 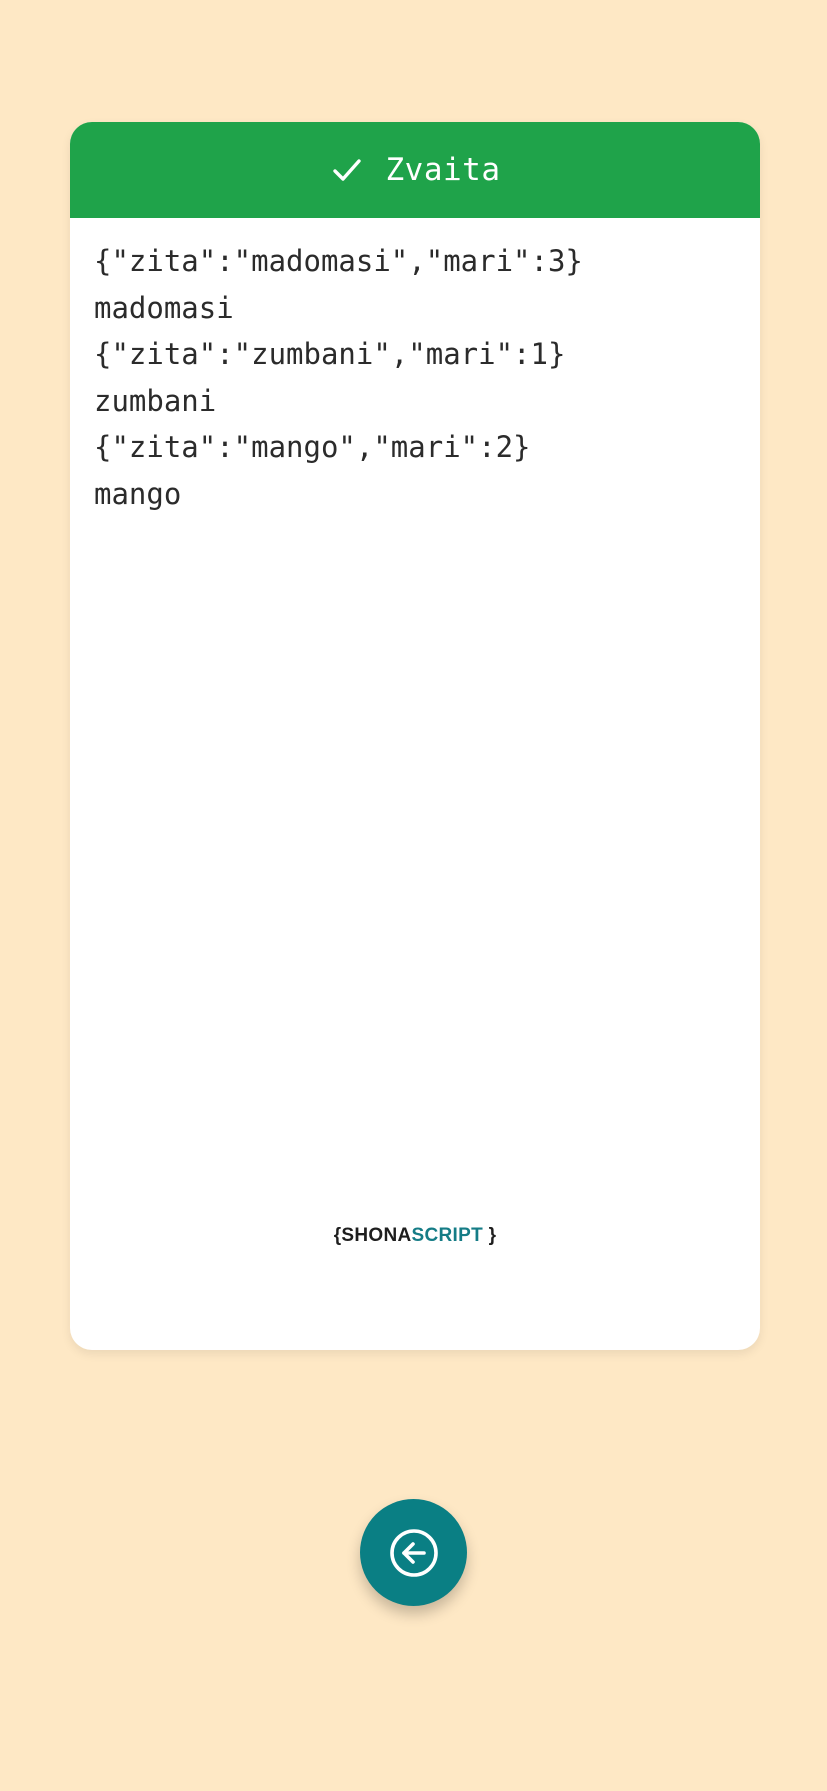 I want to click on output-line: madomasi, so click(x=164, y=307).